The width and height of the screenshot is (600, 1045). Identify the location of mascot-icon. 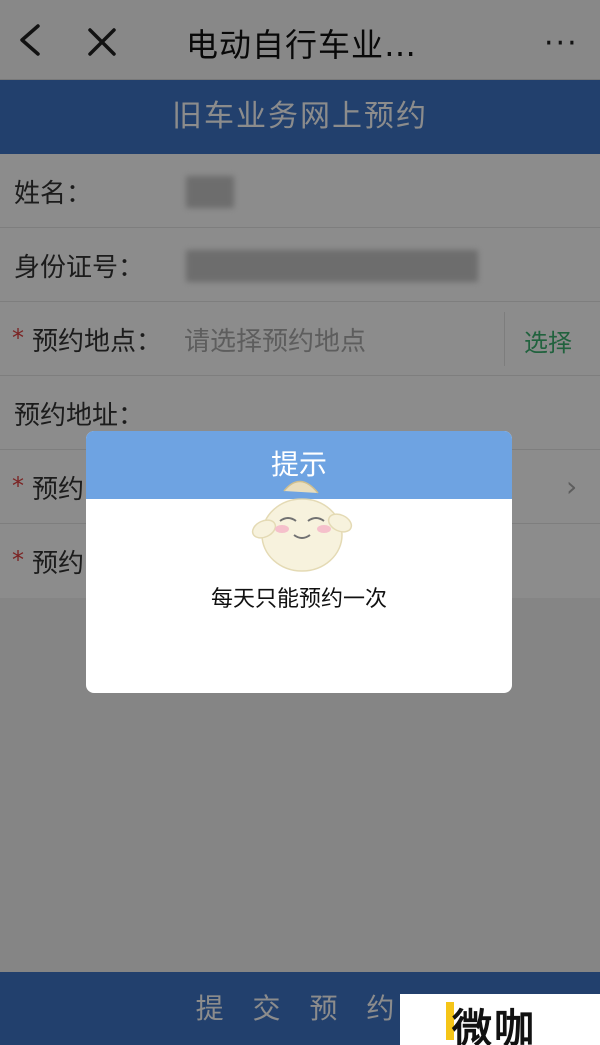
(302, 526).